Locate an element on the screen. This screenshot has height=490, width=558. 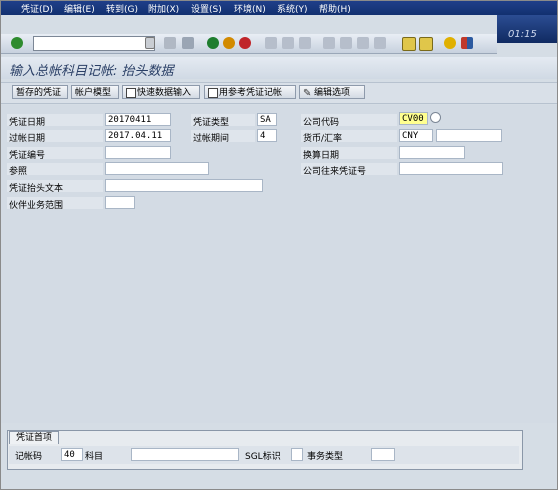
posting-key-label: 记帐码 is located at coordinates (29, 457).